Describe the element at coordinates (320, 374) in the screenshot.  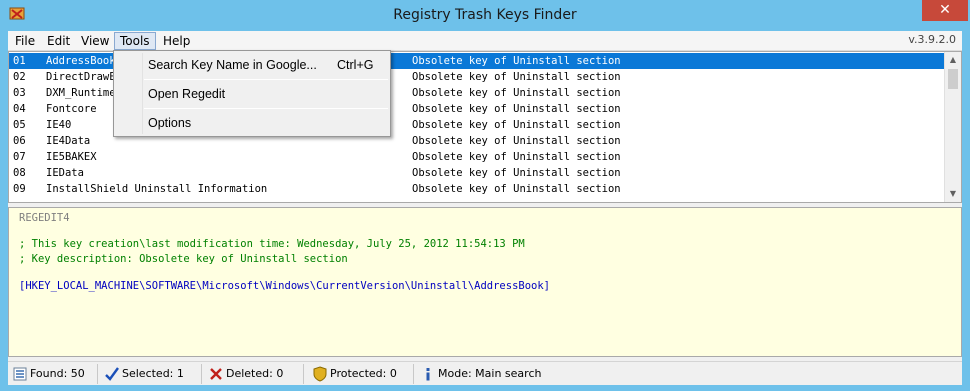
I see `shield-icon` at that location.